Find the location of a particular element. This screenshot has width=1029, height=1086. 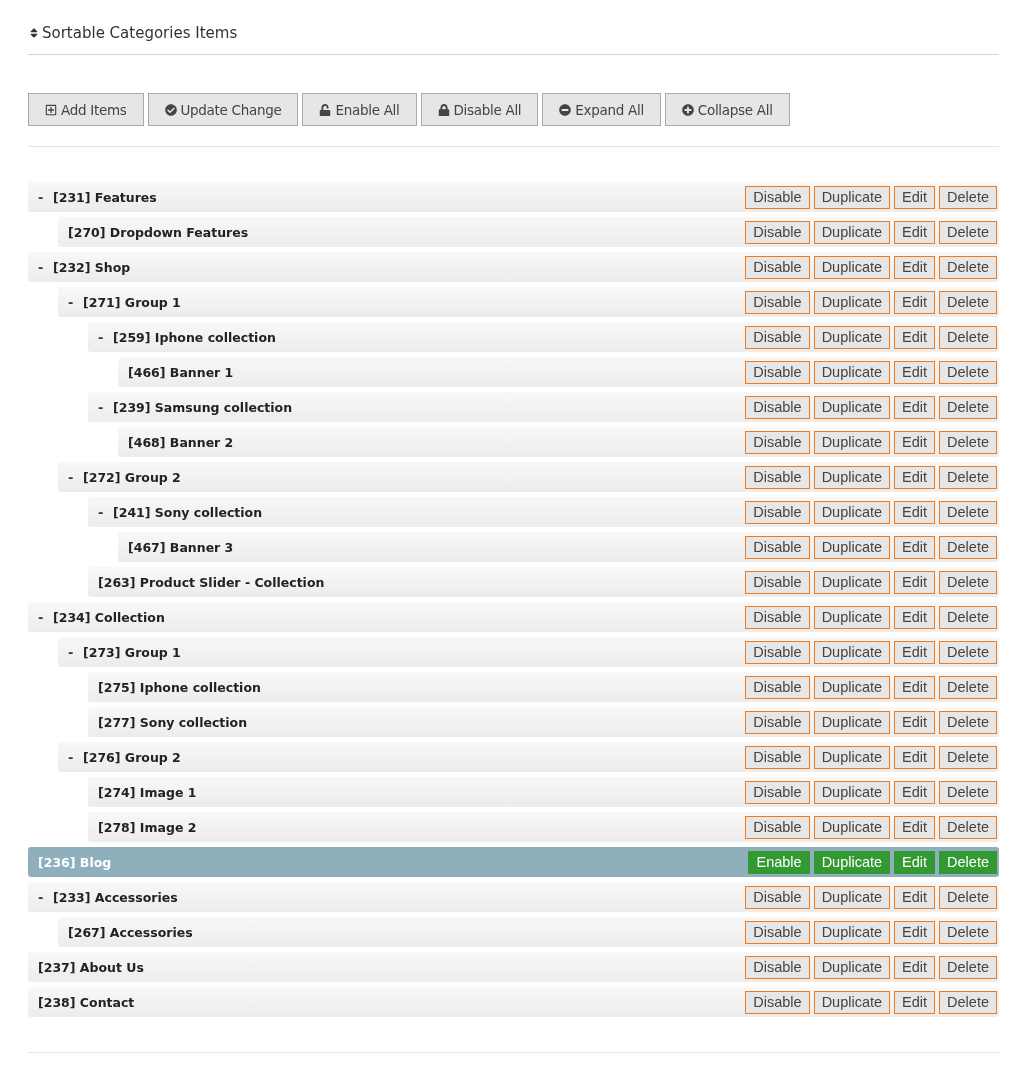

tree-row: [267] Accessories Disable Duplicate Edit Delete is located at coordinates (528, 932).